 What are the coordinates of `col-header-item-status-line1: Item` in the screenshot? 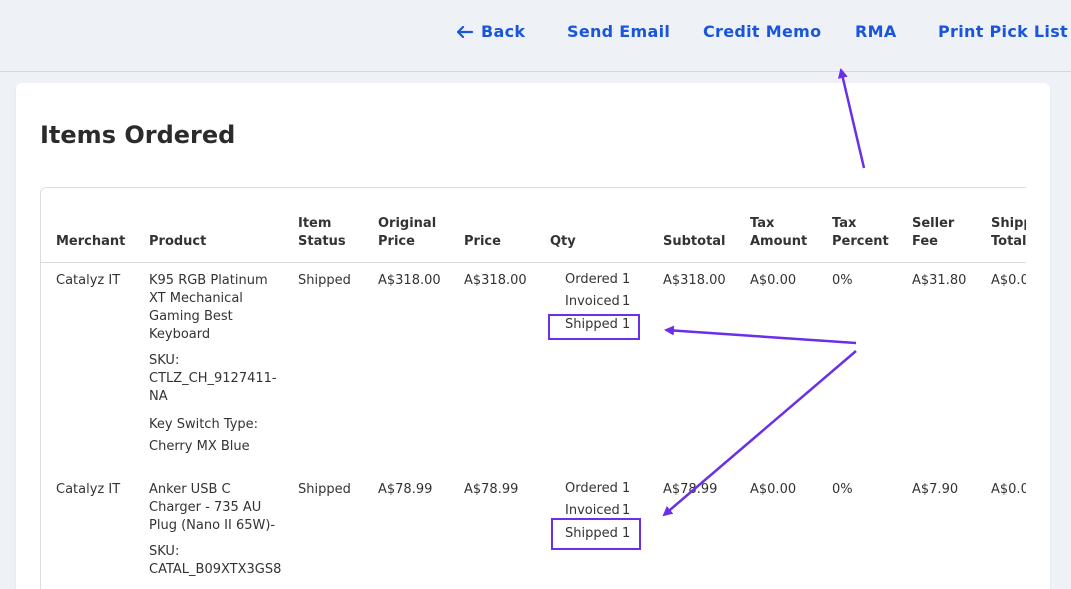 It's located at (315, 223).